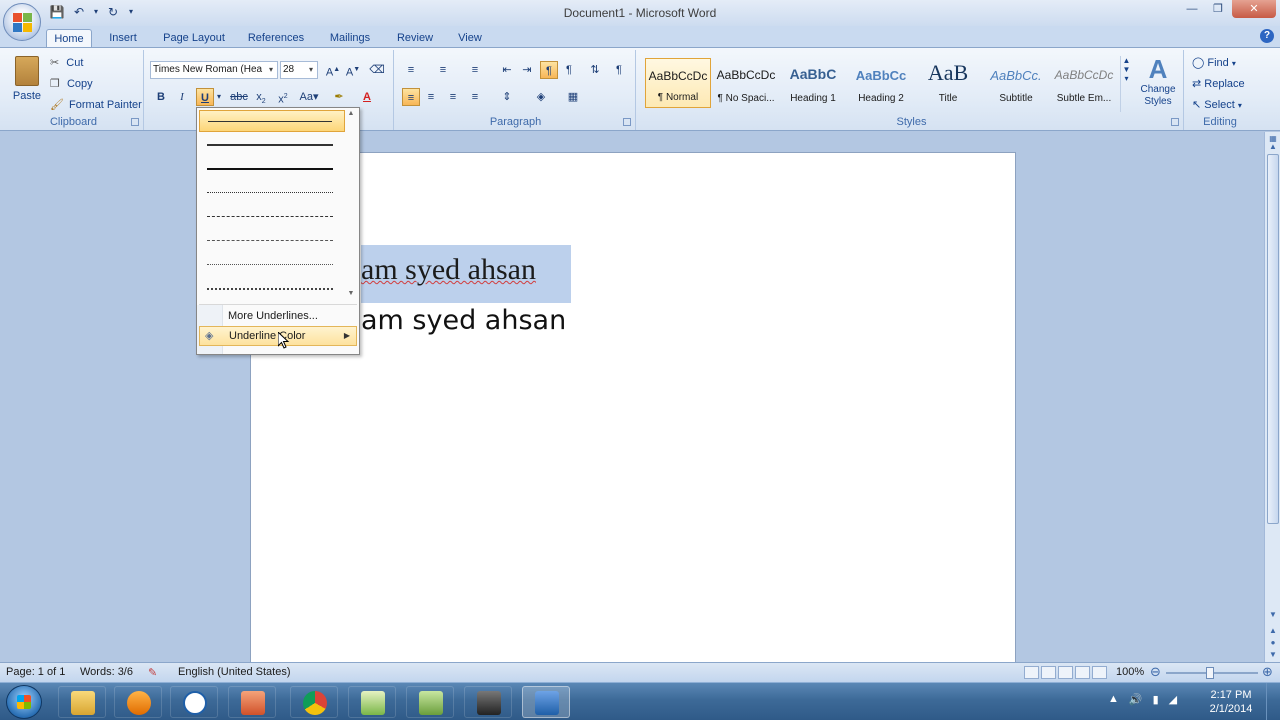 Image resolution: width=1280 pixels, height=720 pixels. Describe the element at coordinates (1136, 699) in the screenshot. I see `volume-icon: 🔊` at that location.